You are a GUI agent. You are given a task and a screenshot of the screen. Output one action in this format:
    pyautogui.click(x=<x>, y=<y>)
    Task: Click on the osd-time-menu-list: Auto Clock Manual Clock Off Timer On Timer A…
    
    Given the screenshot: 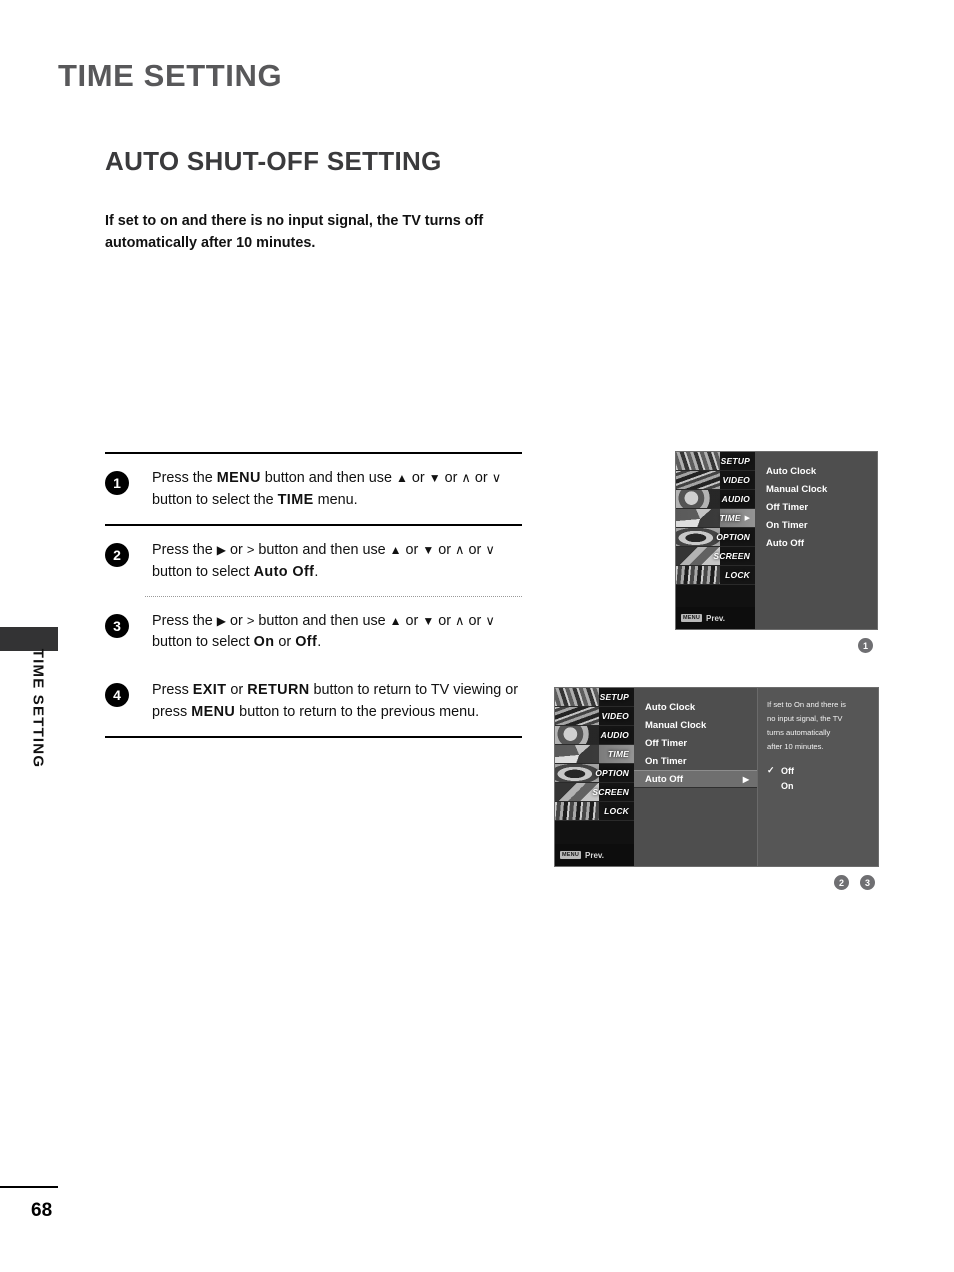 What is the action you would take?
    pyautogui.click(x=695, y=777)
    